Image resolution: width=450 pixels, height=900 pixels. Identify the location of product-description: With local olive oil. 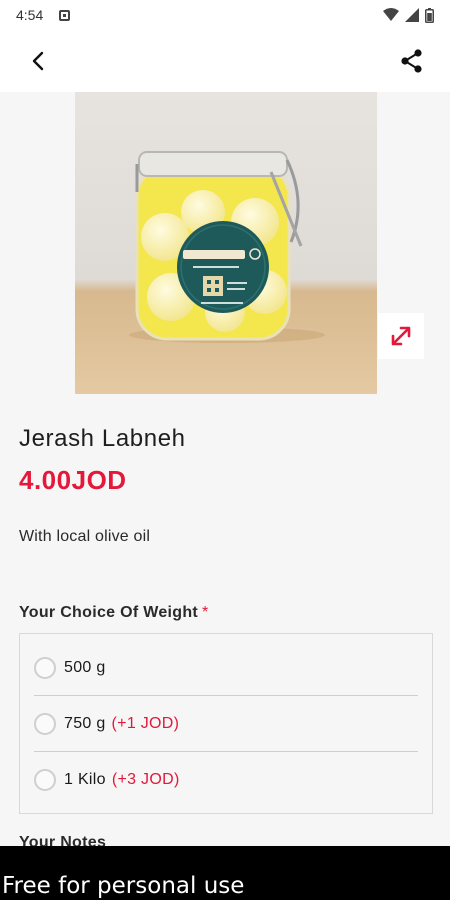
(85, 536).